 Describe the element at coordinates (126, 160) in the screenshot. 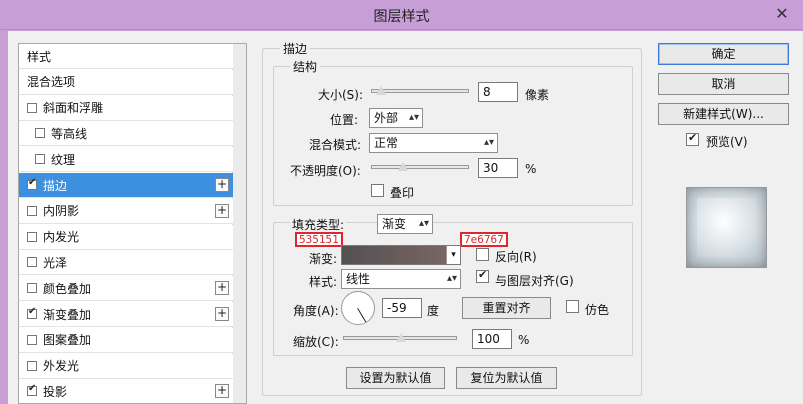

I see `style-list-item: 纹理` at that location.